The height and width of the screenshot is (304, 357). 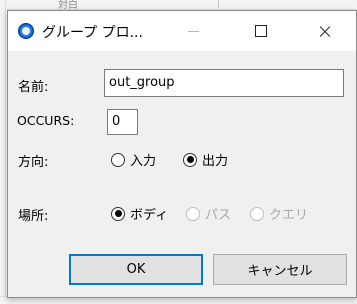 What do you see at coordinates (136, 269) in the screenshot?
I see `ok-button: OK` at bounding box center [136, 269].